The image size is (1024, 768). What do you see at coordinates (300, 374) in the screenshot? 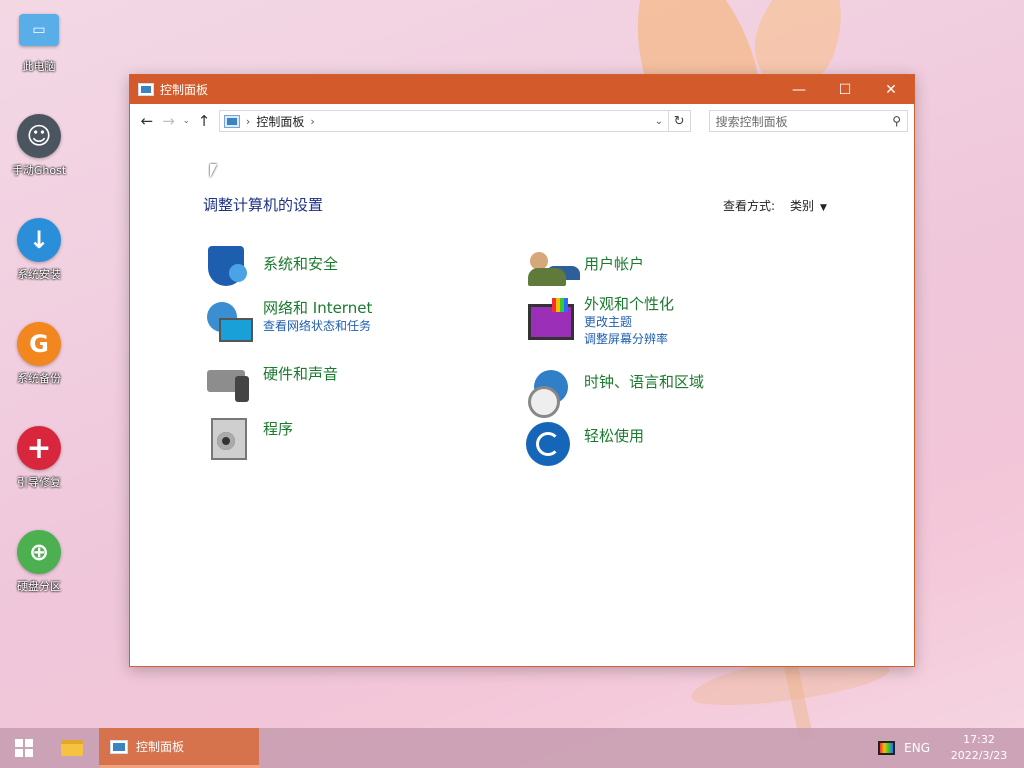
I see `category-title: 硬件和声音` at bounding box center [300, 374].